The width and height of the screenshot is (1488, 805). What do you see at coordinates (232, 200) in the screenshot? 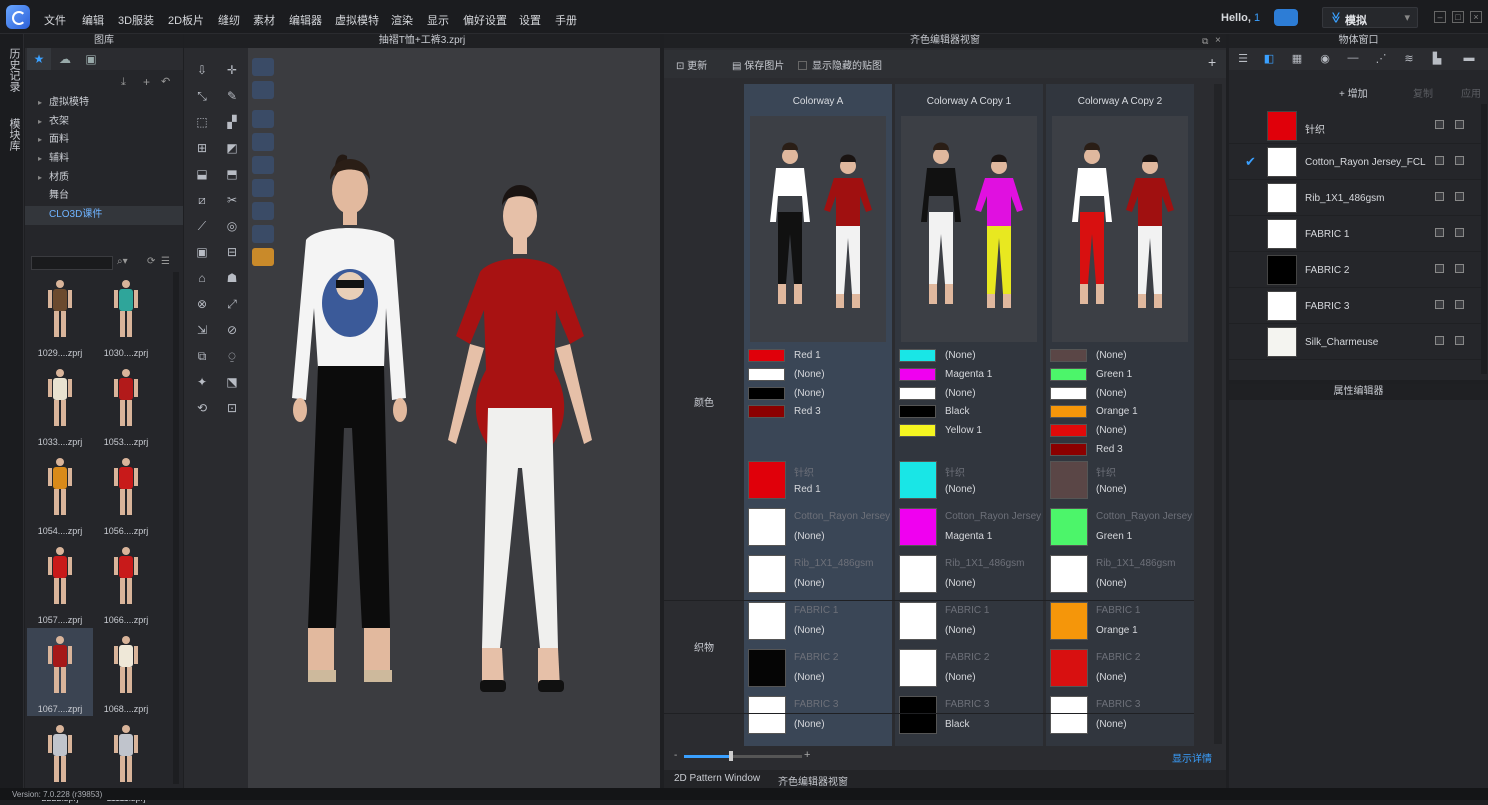
I see `tool-icon-11: ✂` at bounding box center [232, 200].